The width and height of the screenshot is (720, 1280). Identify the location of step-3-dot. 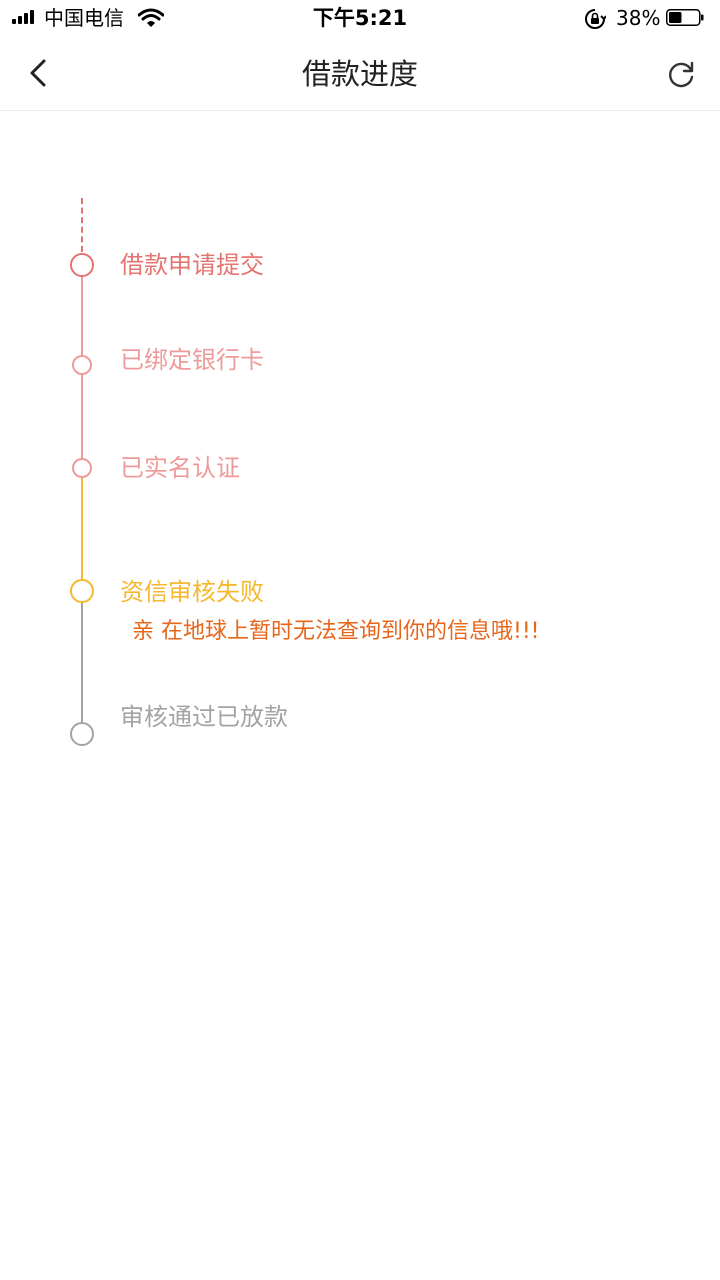
(82, 468).